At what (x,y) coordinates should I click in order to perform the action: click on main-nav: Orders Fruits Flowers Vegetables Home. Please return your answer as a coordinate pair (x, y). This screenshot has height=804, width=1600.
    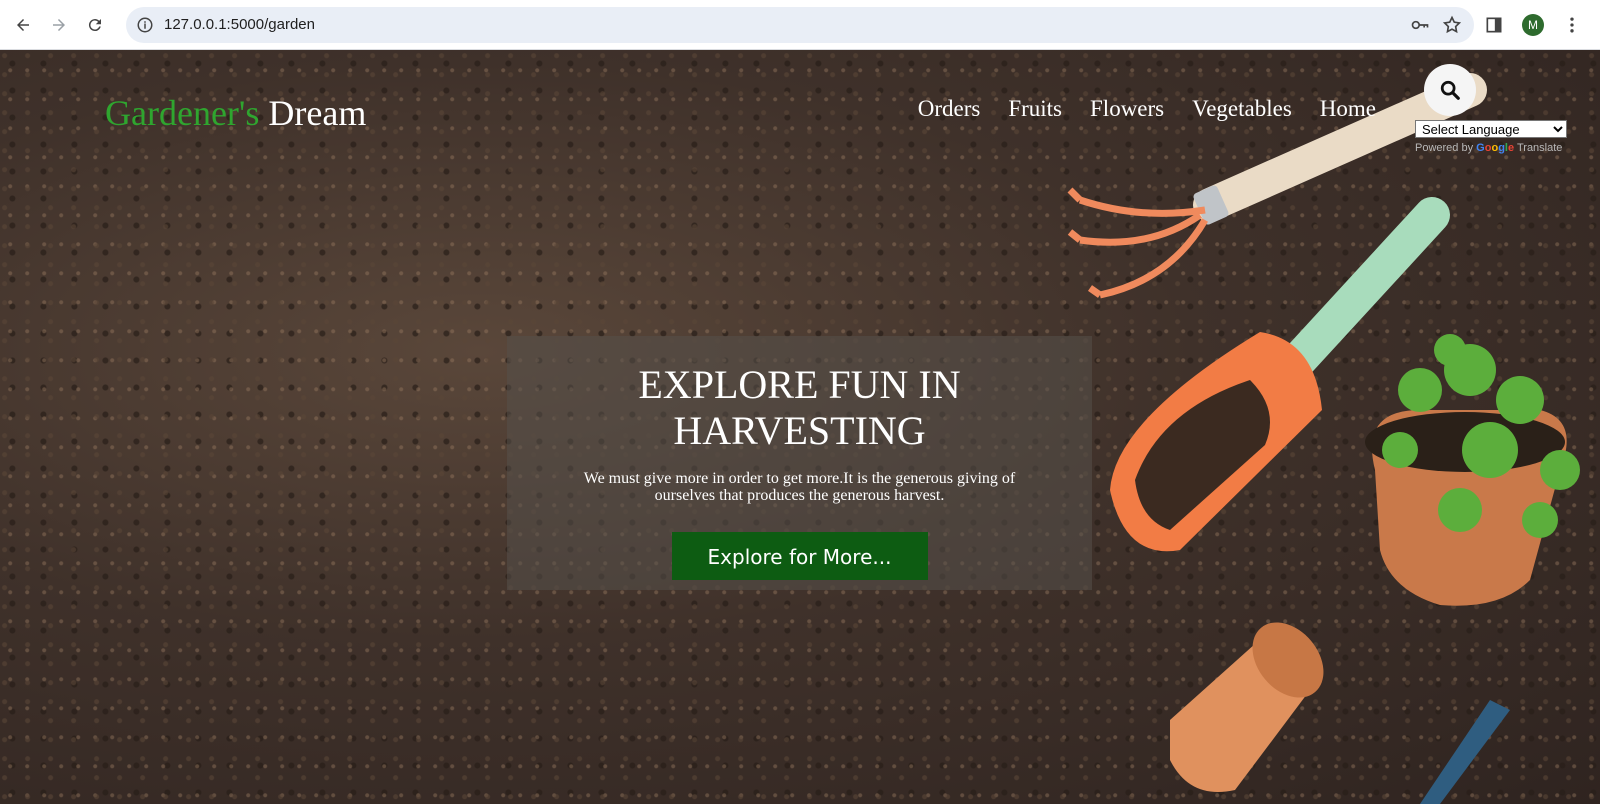
    Looking at the image, I should click on (1147, 109).